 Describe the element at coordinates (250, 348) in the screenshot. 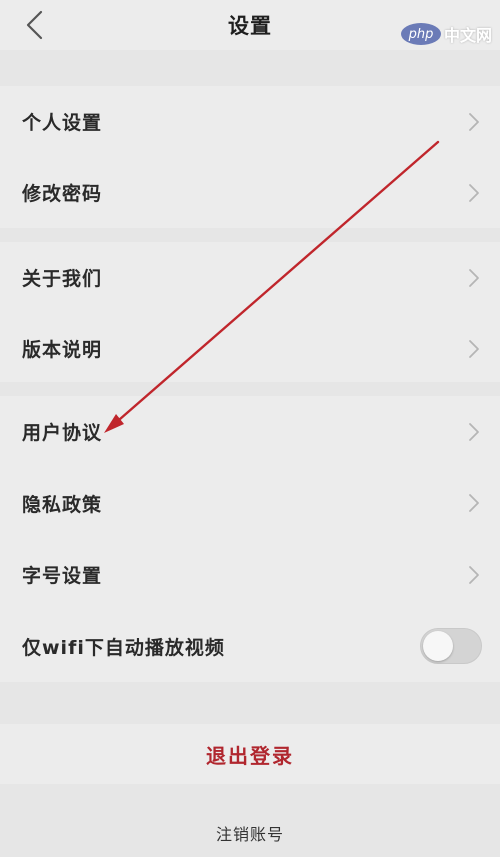

I see `row-version-notes: 版本说明` at that location.